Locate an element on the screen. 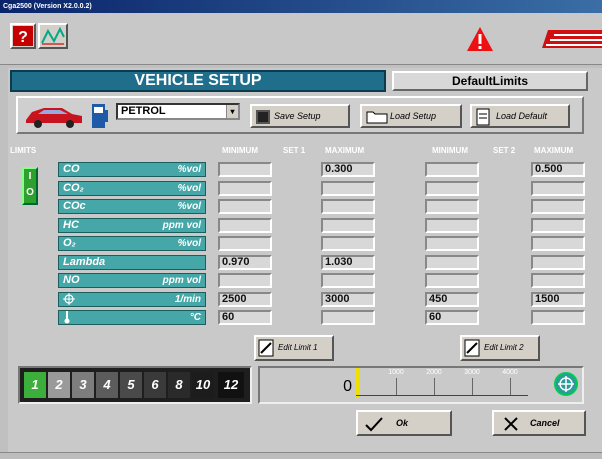  limit-row-label: CO %vol is located at coordinates (132, 169).